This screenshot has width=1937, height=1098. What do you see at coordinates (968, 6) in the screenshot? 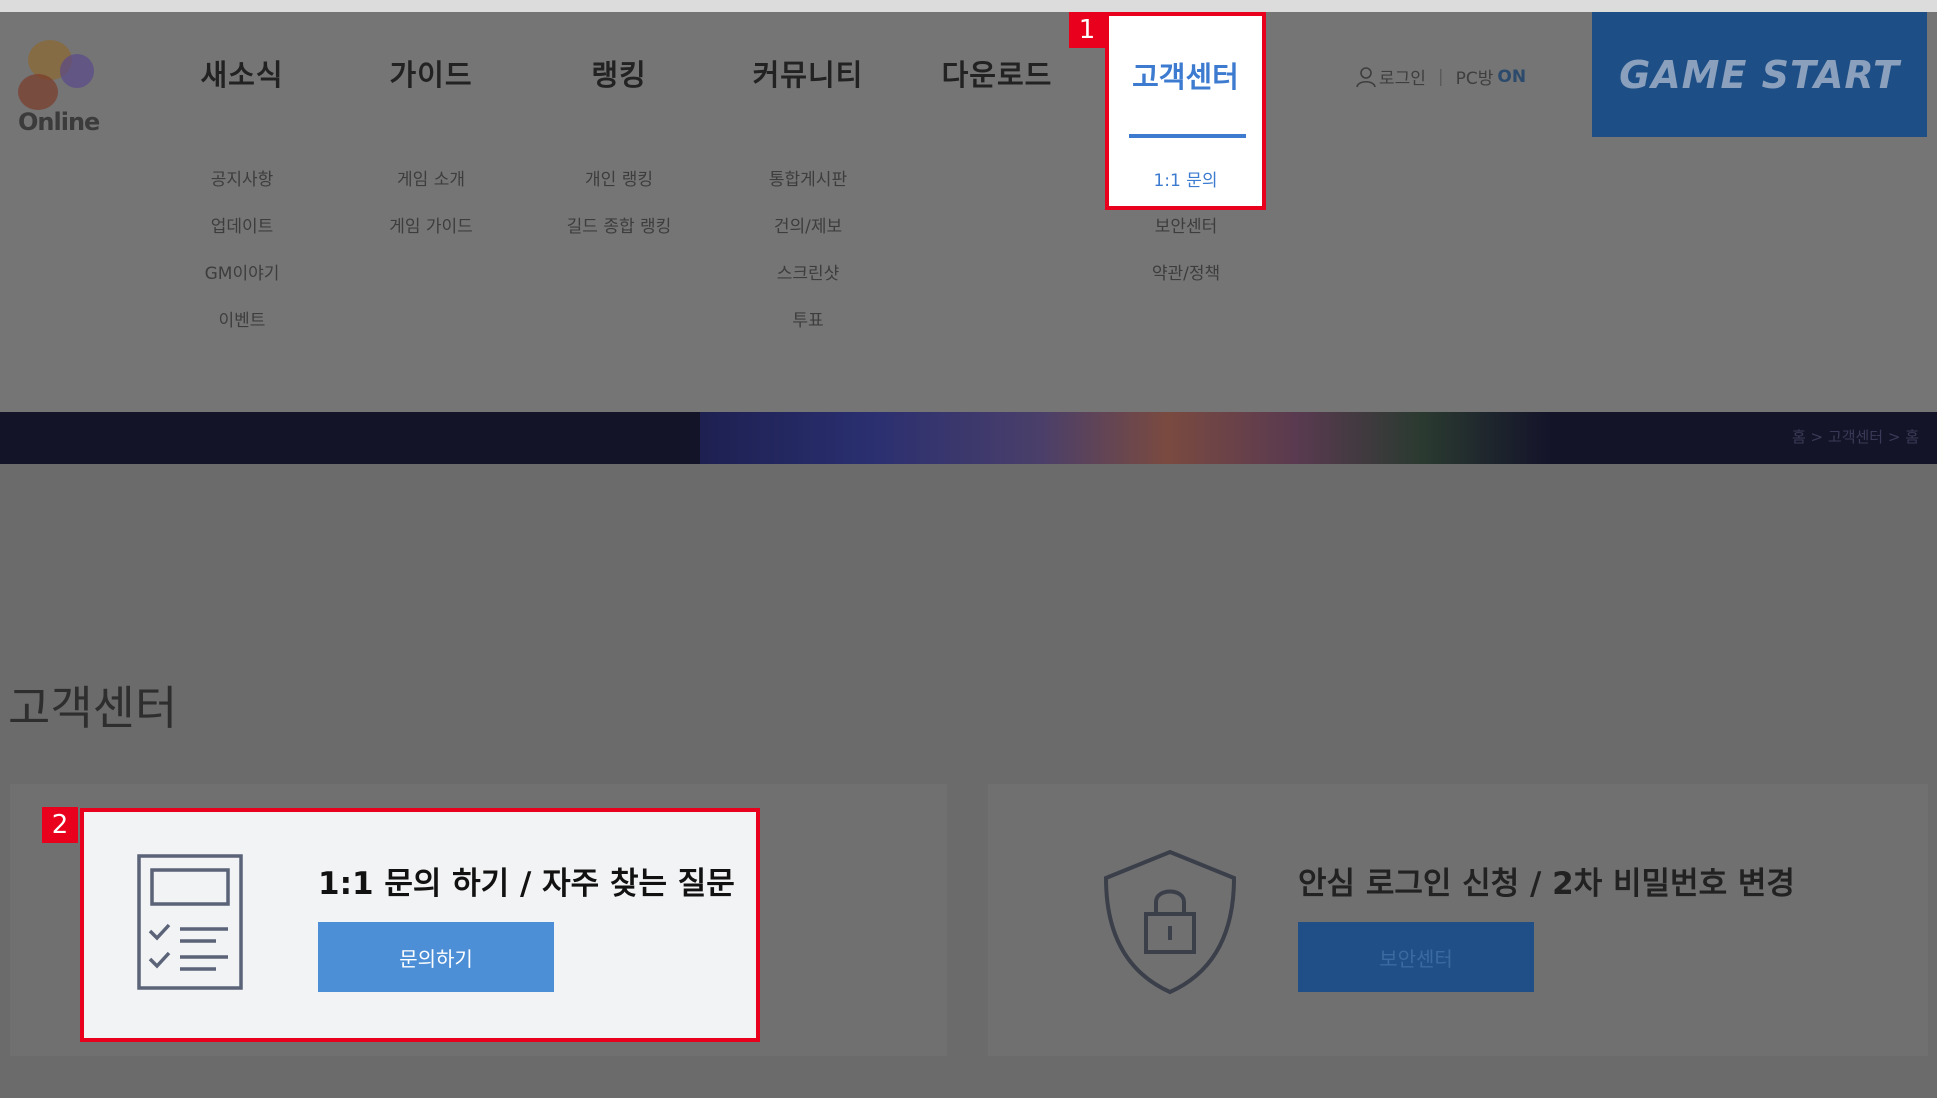
I see `top-strip` at bounding box center [968, 6].